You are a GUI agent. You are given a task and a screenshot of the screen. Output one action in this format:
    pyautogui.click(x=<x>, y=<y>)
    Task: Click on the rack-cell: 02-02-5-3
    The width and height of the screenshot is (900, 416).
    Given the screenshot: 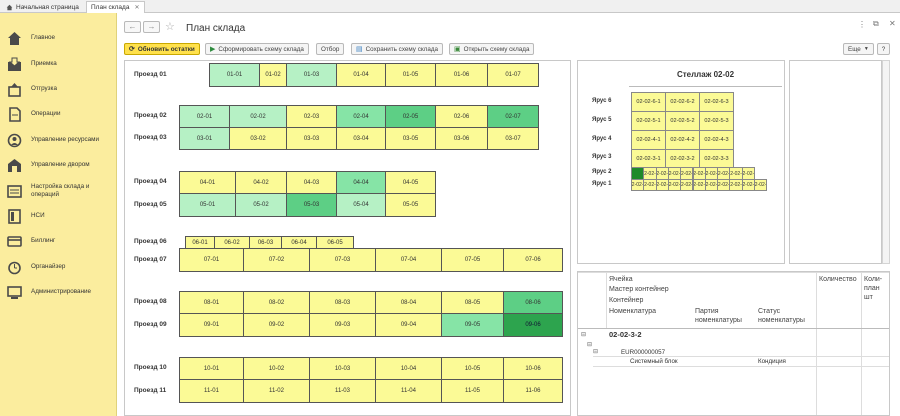 What is the action you would take?
    pyautogui.click(x=716, y=121)
    